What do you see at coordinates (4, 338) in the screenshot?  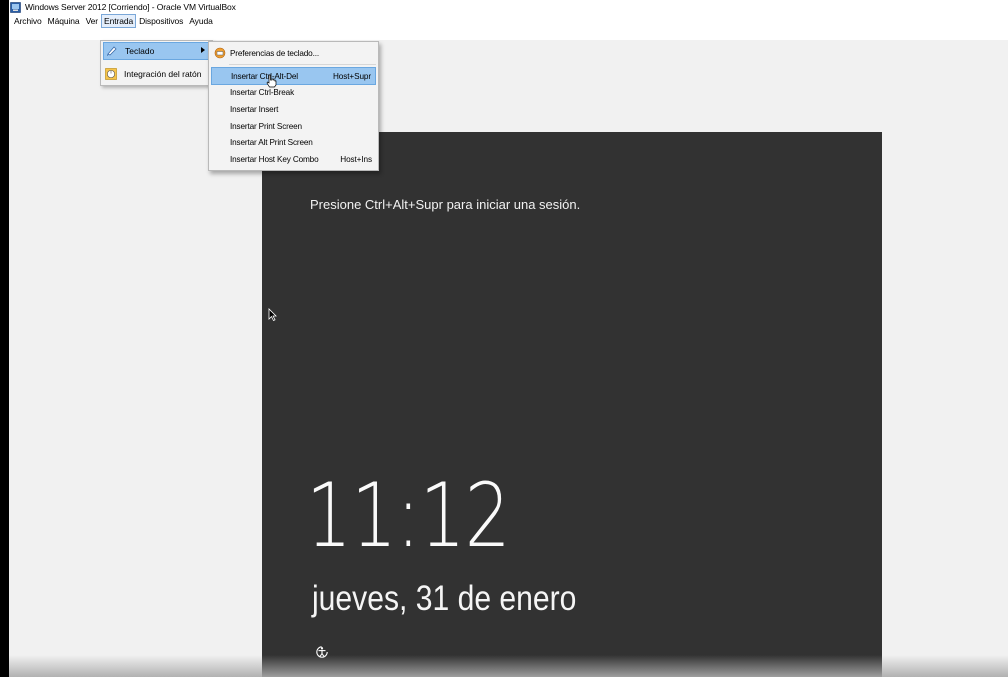 I see `window-frame-left` at bounding box center [4, 338].